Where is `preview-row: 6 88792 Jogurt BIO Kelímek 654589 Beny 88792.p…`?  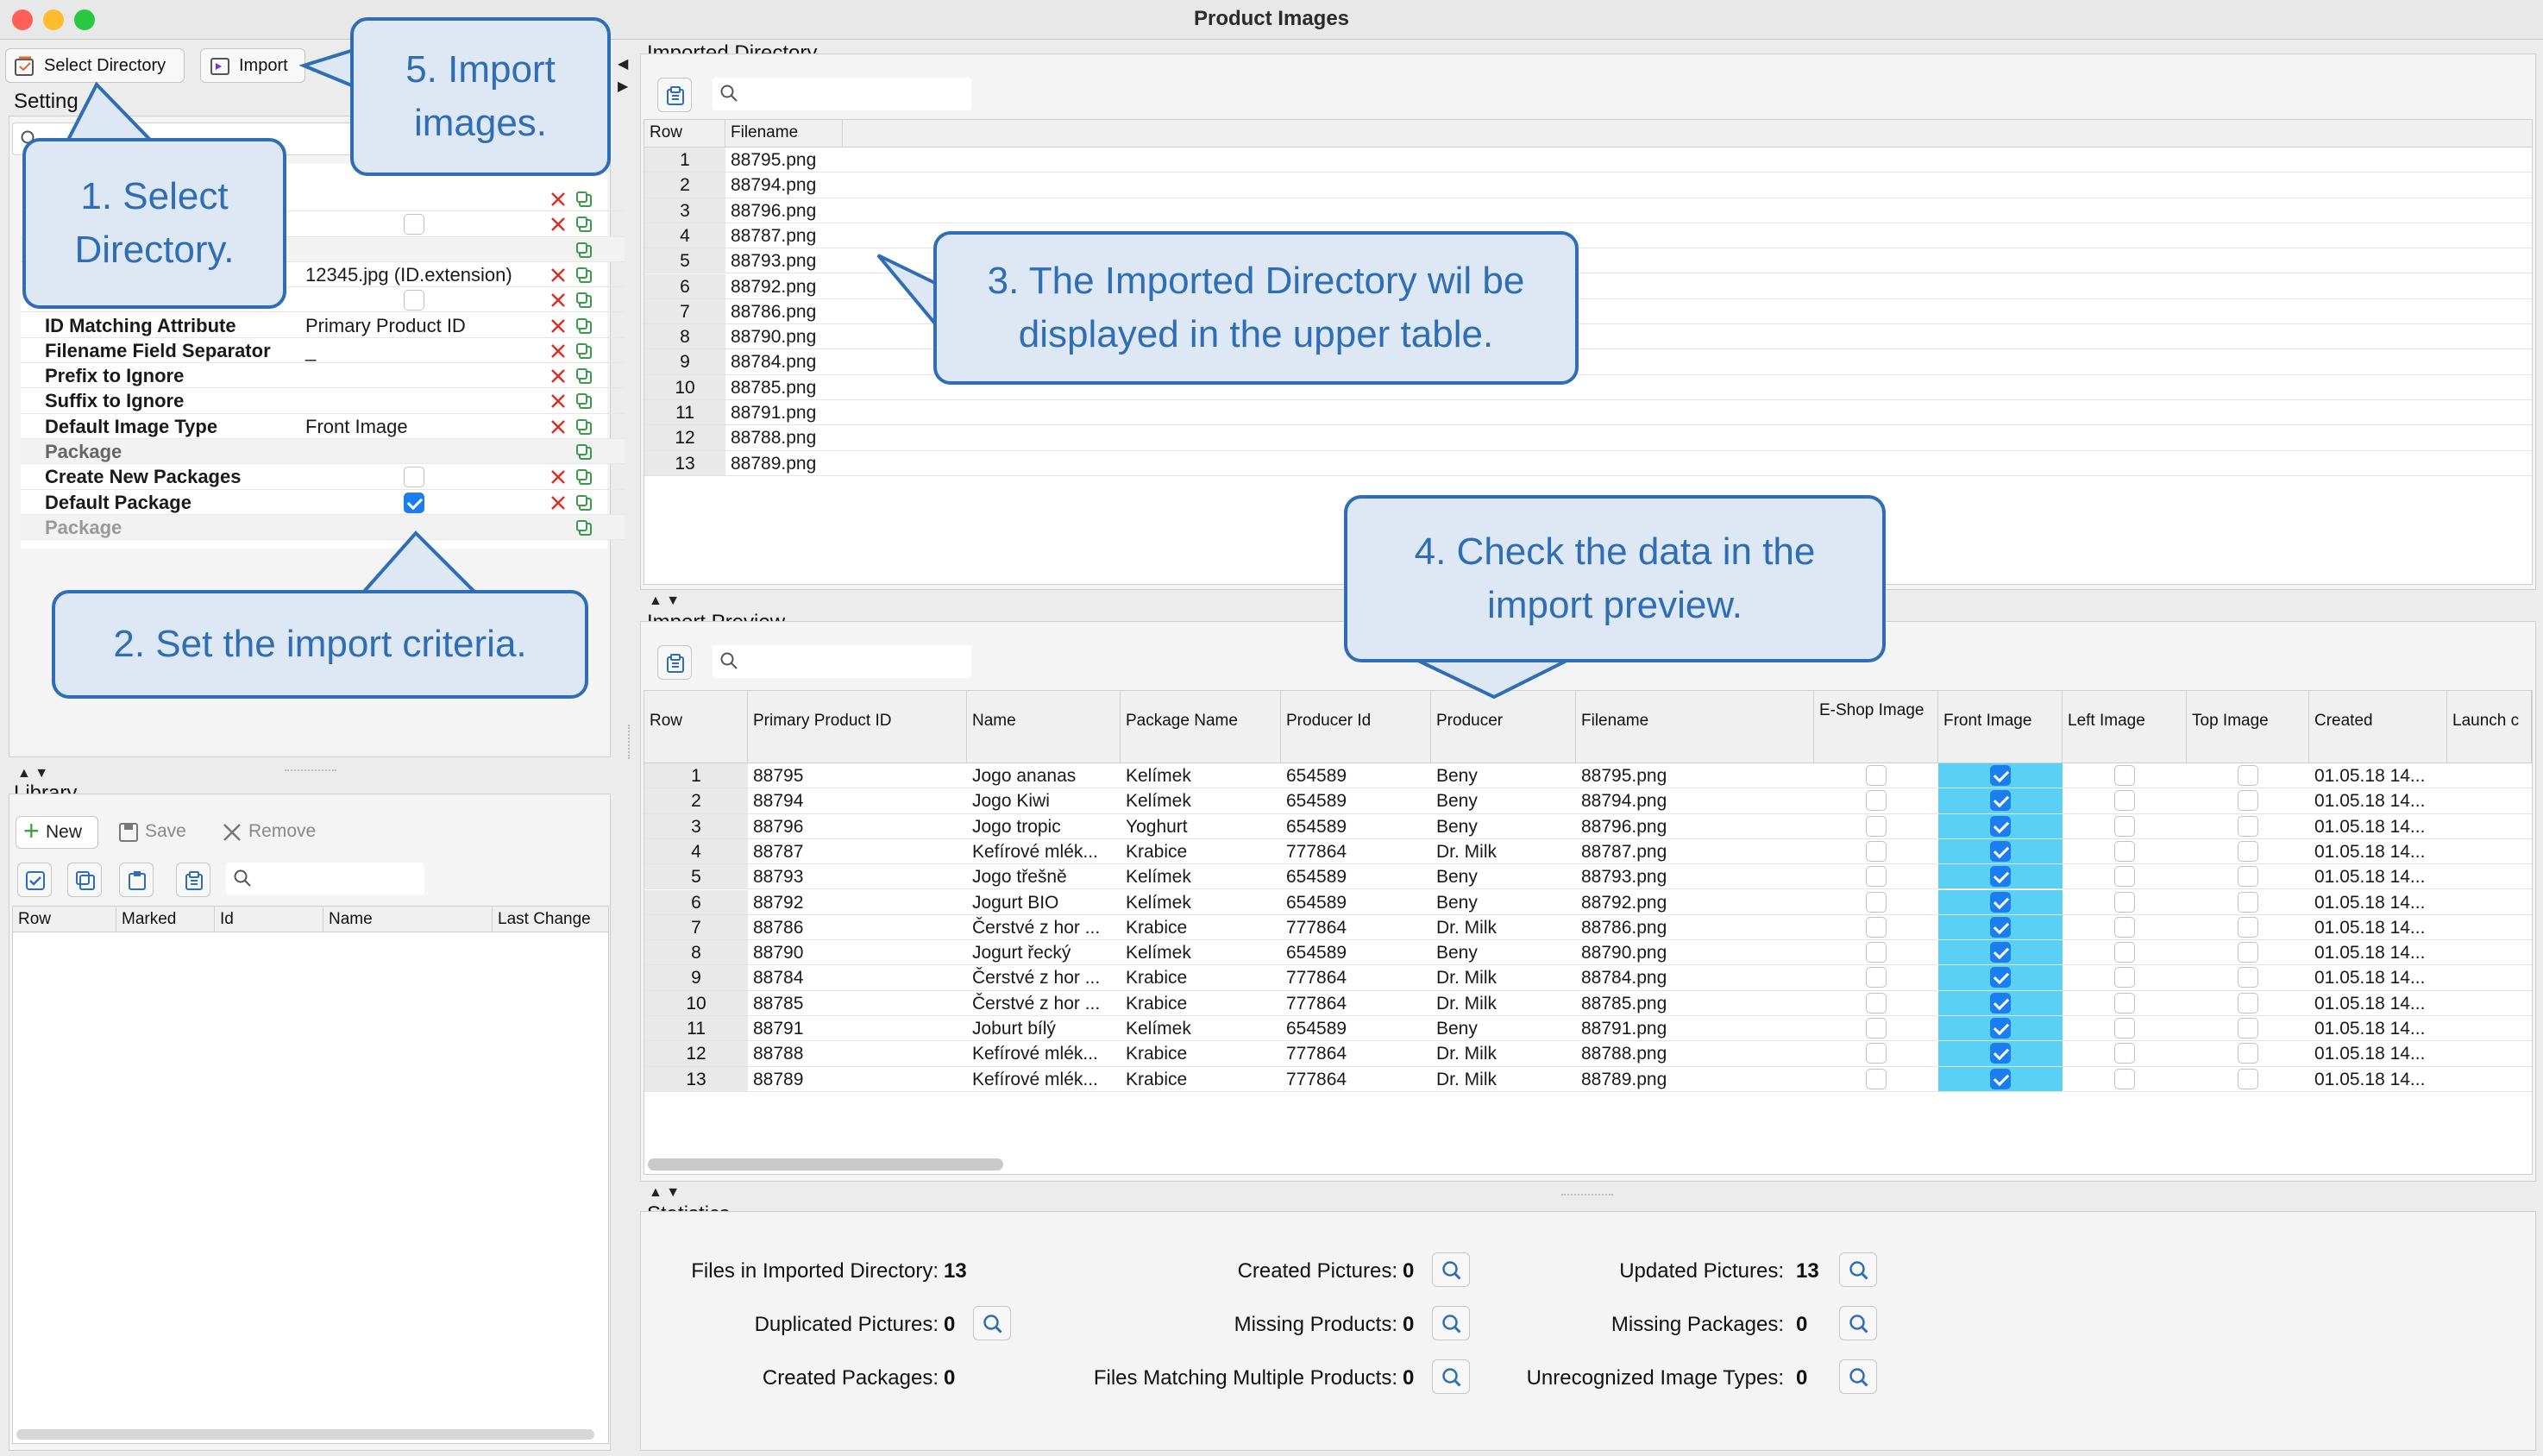 preview-row: 6 88792 Jogurt BIO Kelímek 654589 Beny 88792.p… is located at coordinates (1588, 902).